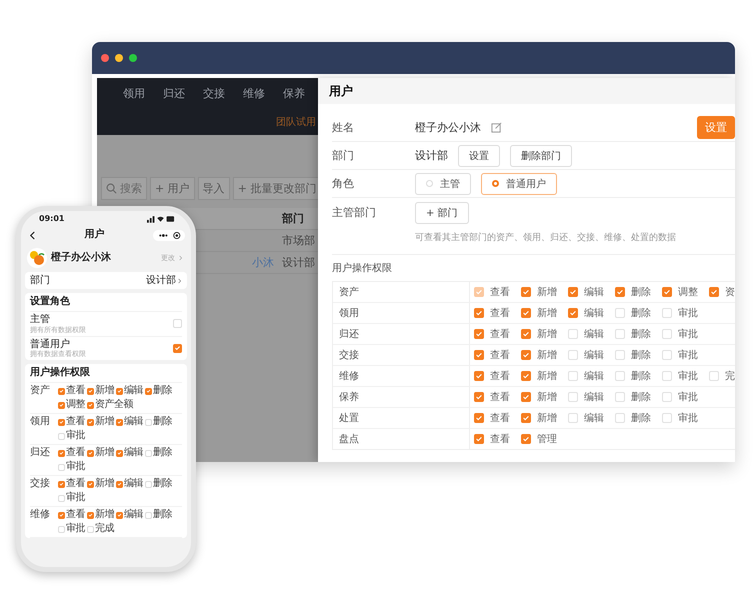  I want to click on department-value: 设计部, so click(161, 280).